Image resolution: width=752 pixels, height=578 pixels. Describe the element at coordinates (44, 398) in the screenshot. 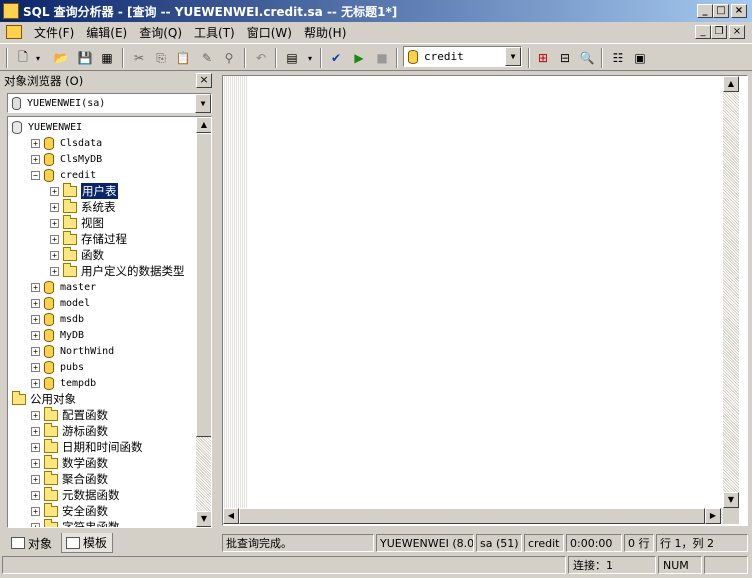

I see `tree-item: 公用对象` at that location.